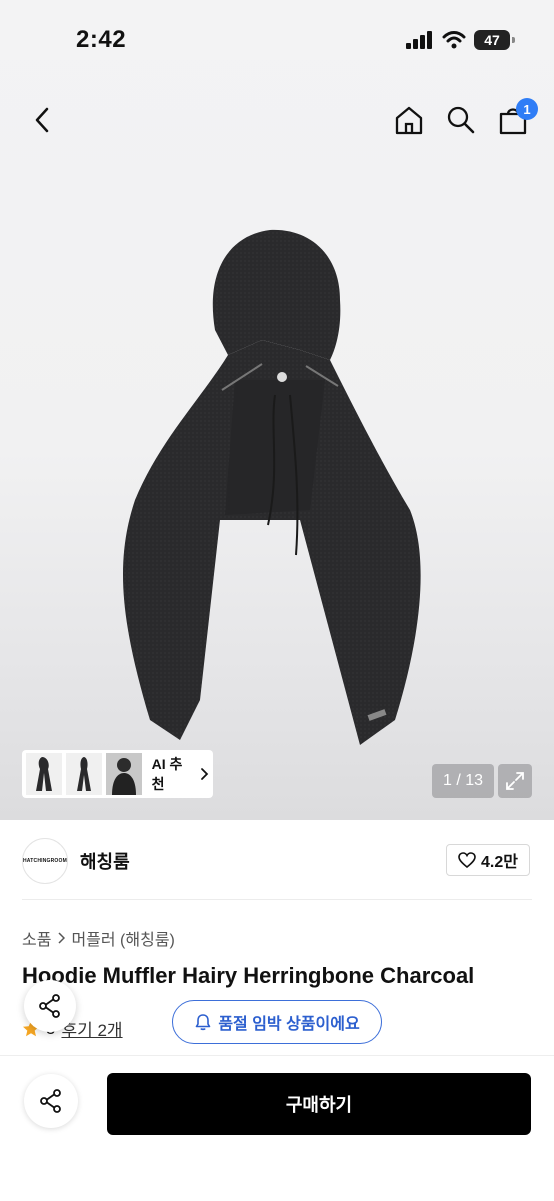 This screenshot has width=554, height=1201. I want to click on home-icon, so click(409, 120).